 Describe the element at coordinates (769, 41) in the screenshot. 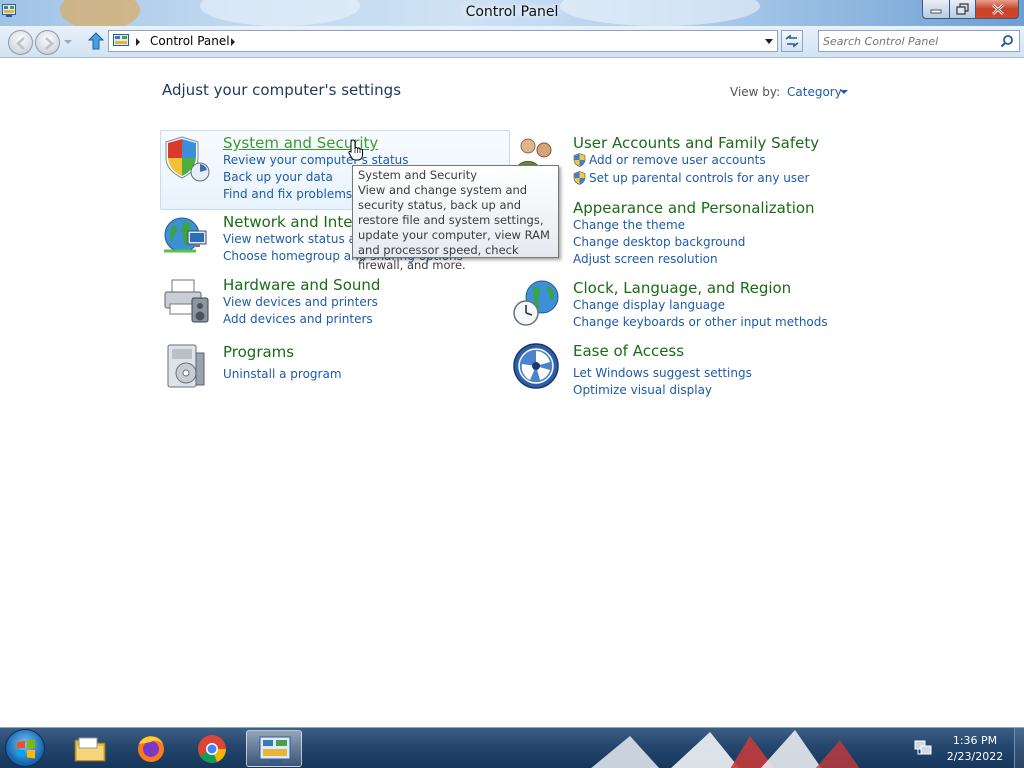

I see `address-dropdown-icon` at that location.